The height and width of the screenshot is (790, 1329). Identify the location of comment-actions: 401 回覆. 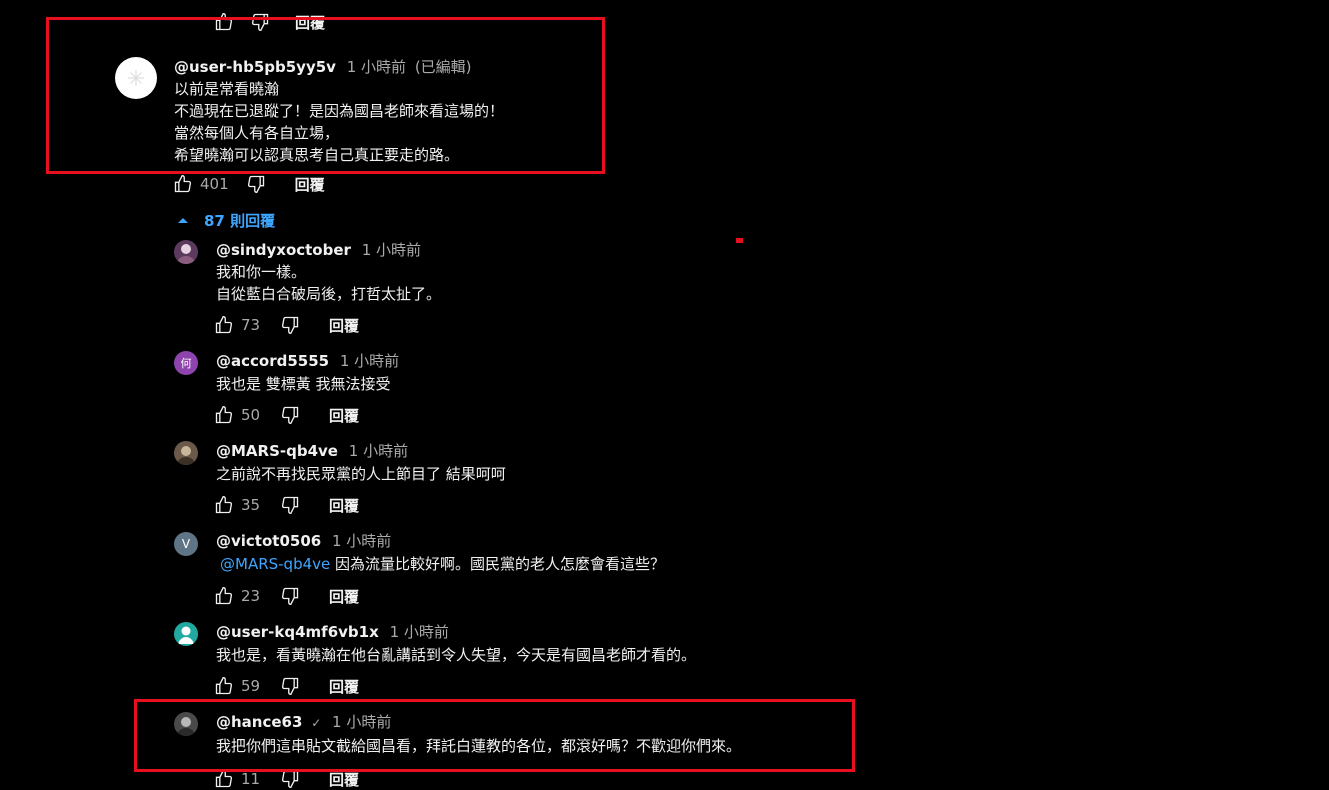
(248, 184).